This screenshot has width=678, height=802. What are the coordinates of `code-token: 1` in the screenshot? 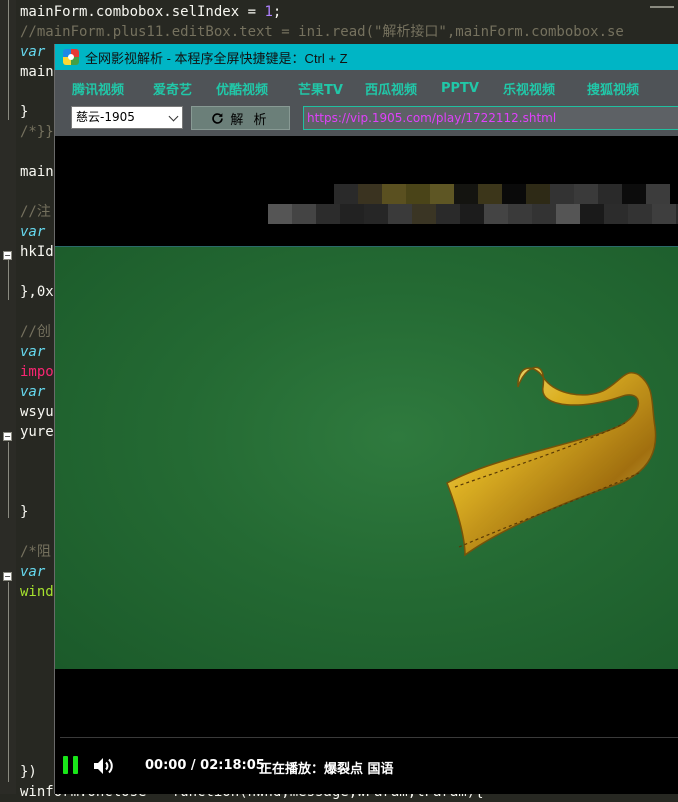 It's located at (268, 12).